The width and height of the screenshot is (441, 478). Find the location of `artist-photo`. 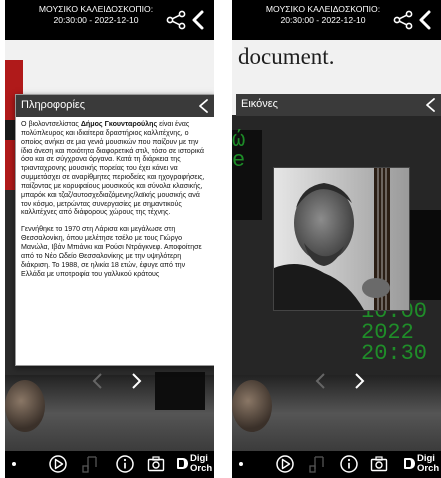

artist-photo is located at coordinates (341, 239).